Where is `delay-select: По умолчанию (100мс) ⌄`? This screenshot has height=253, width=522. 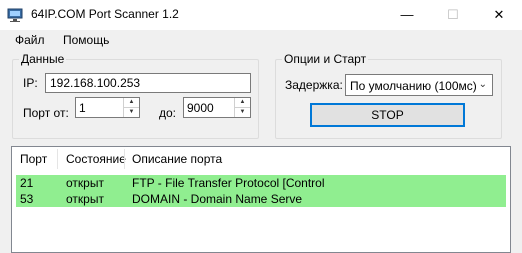
delay-select: По умолчанию (100мс) ⌄ is located at coordinates (419, 85).